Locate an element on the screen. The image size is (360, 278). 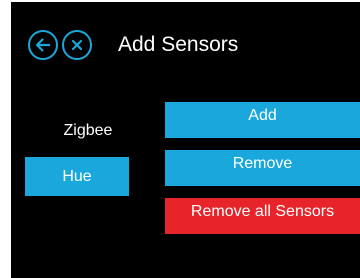
page-title: Add Sensors is located at coordinates (178, 44).